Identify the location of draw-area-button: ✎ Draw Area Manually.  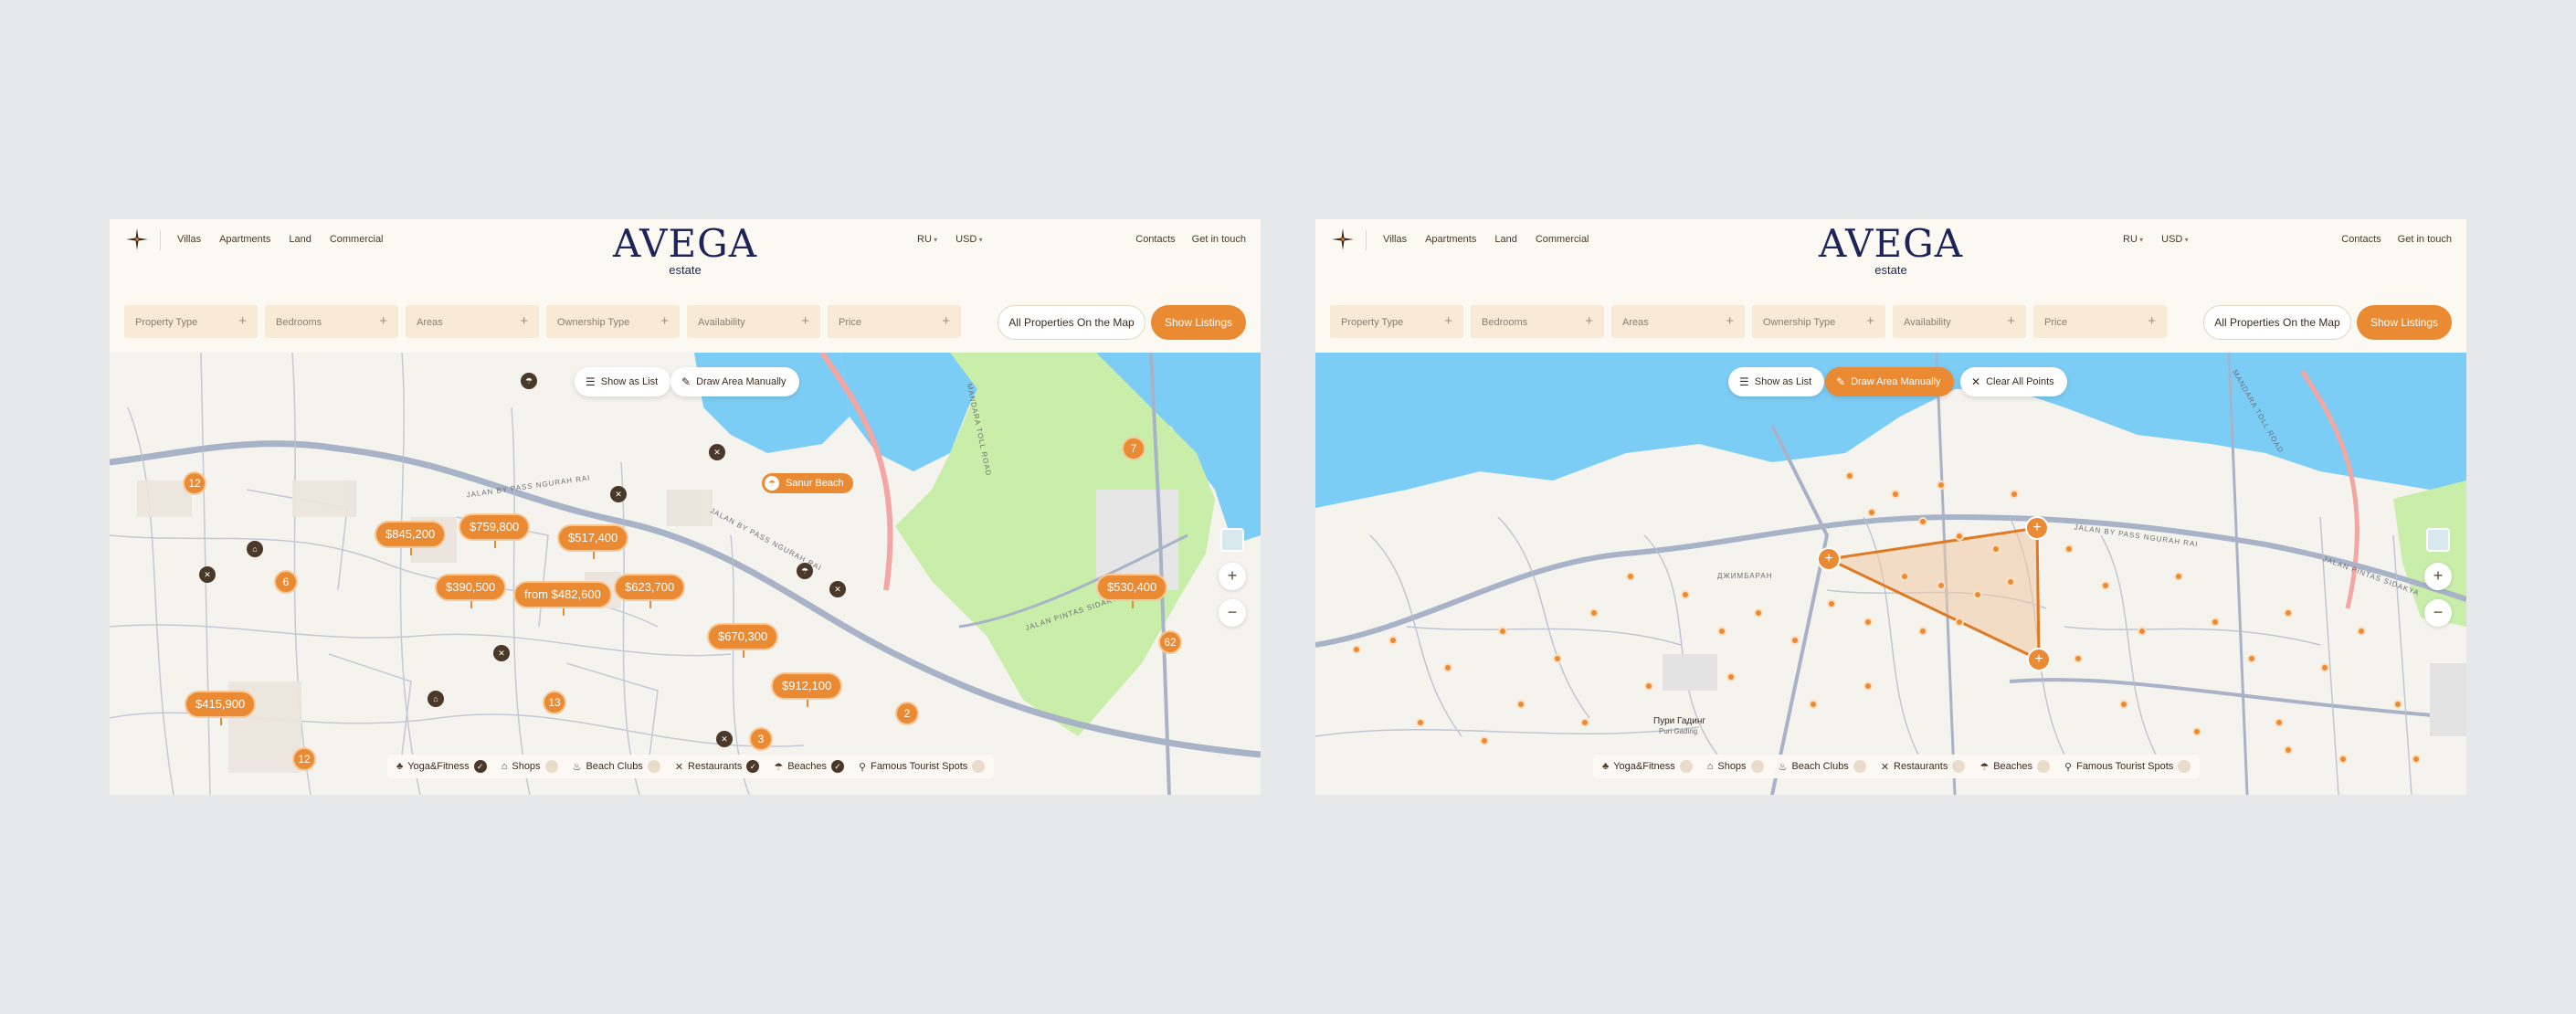
(734, 381).